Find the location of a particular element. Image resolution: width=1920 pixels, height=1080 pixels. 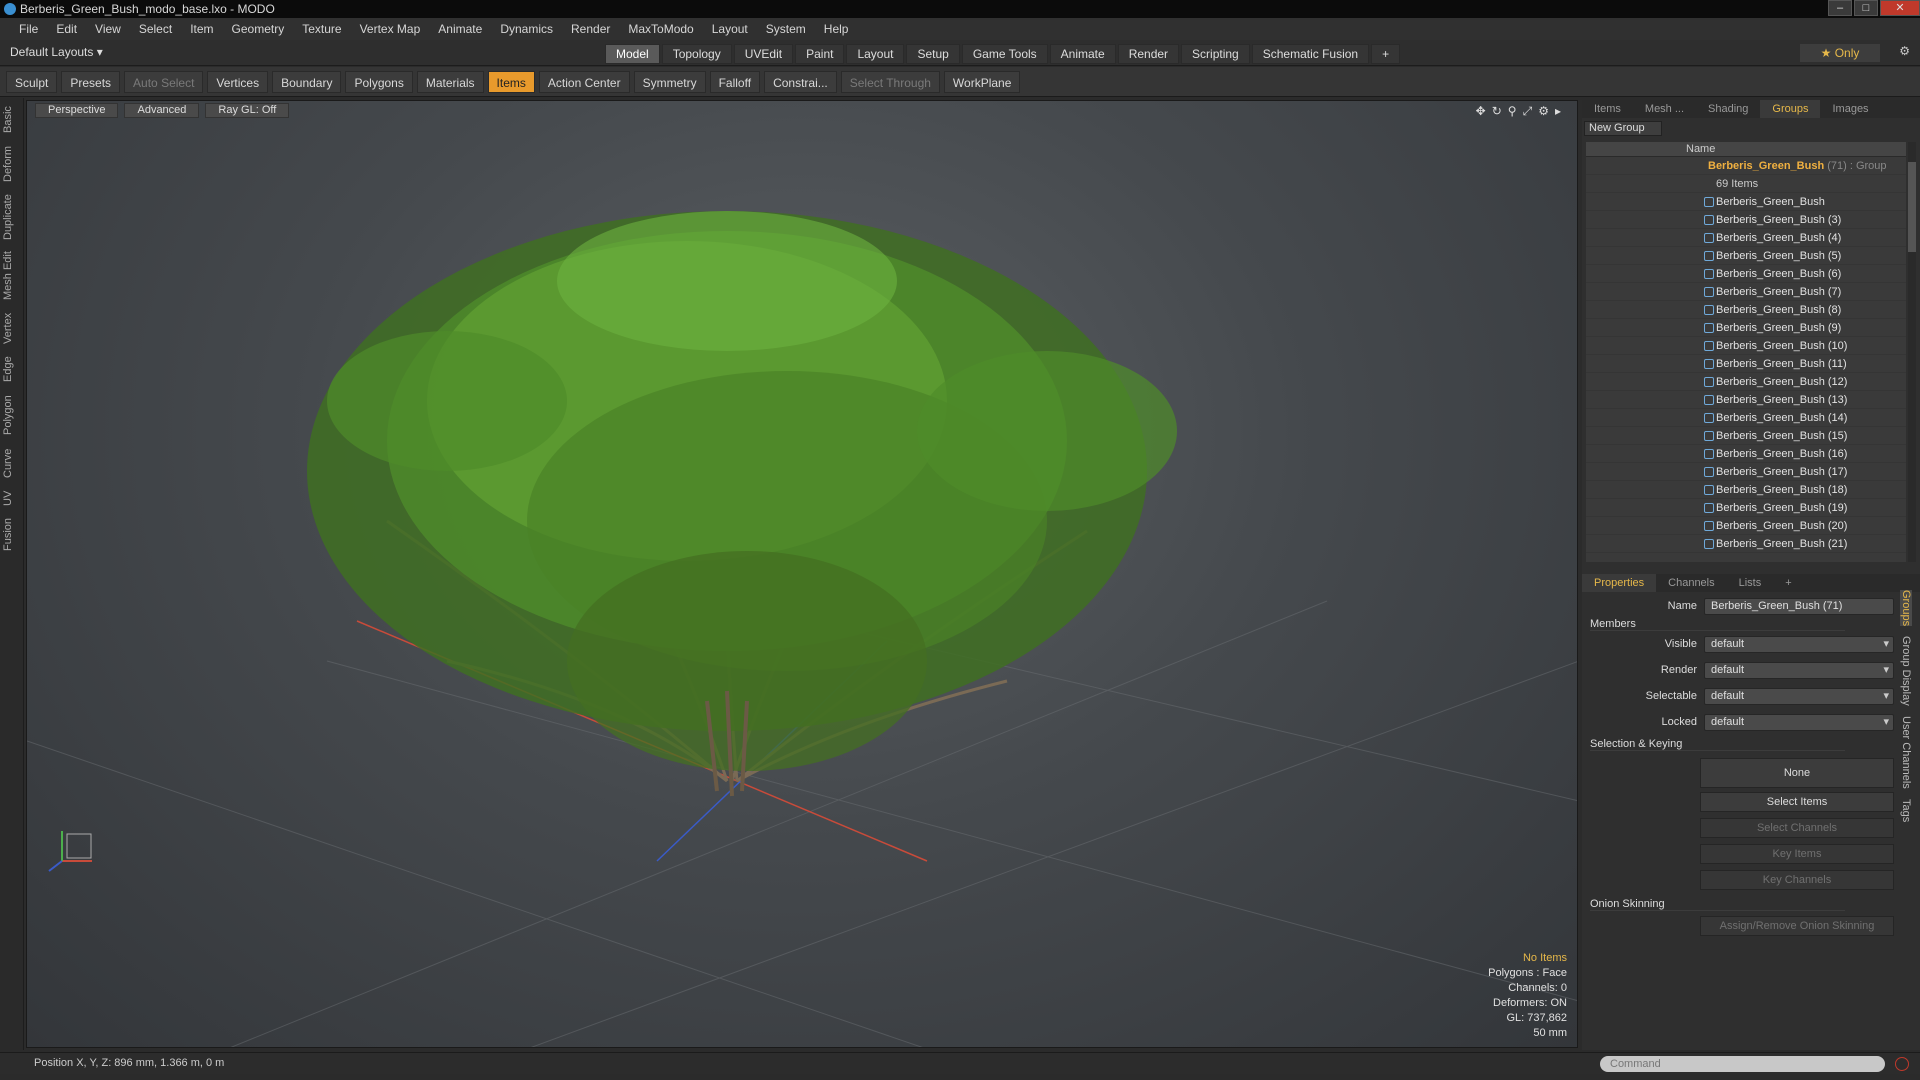

tab-layout: Layout is located at coordinates (875, 54).